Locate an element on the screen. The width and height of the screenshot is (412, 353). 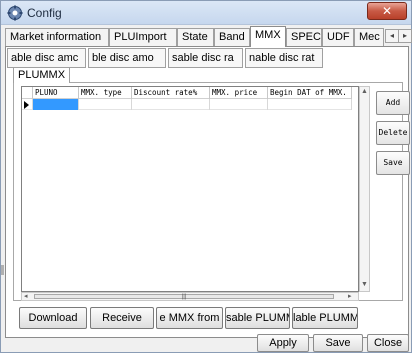
column-header-begin-dat: Begin DAT of MMX. is located at coordinates (310, 93).